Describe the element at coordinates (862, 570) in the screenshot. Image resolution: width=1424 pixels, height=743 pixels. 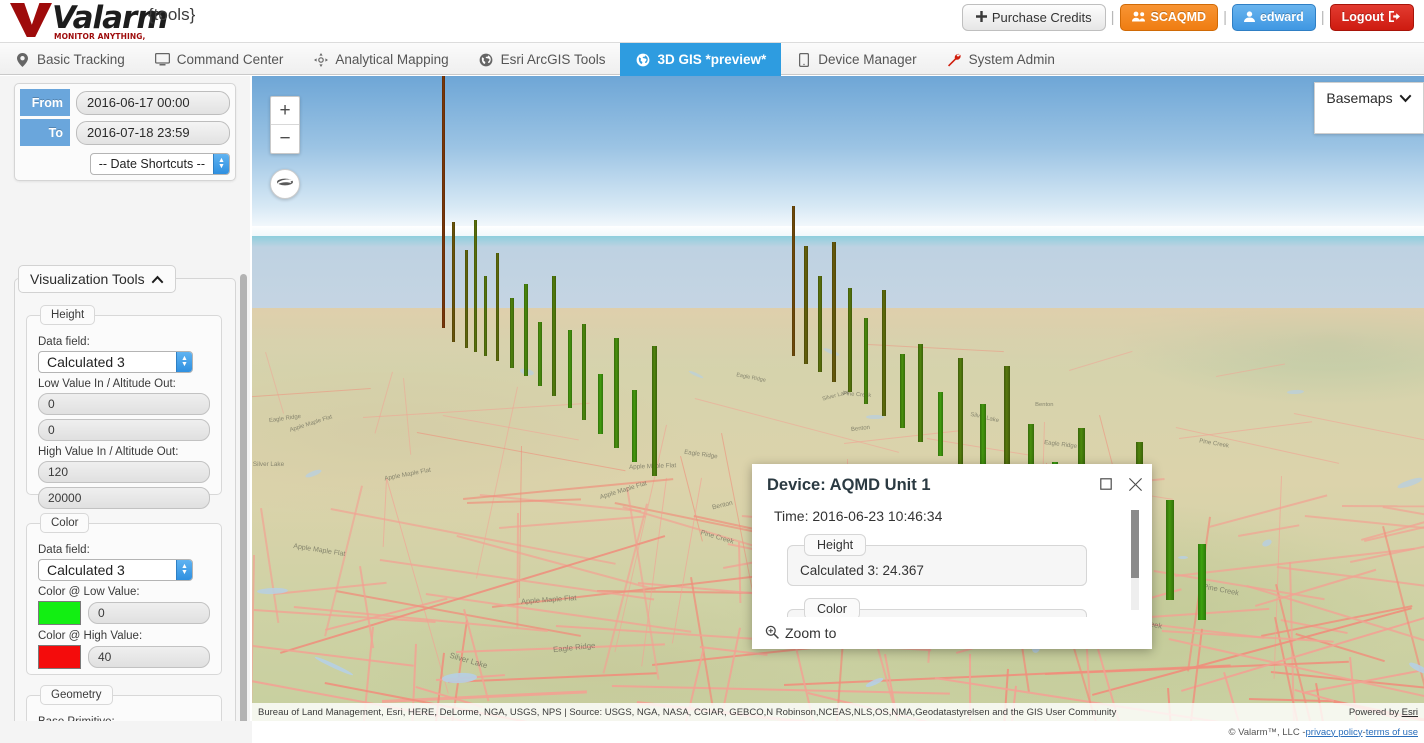
I see `popup-height-value: Calculated 3: 24.367` at that location.